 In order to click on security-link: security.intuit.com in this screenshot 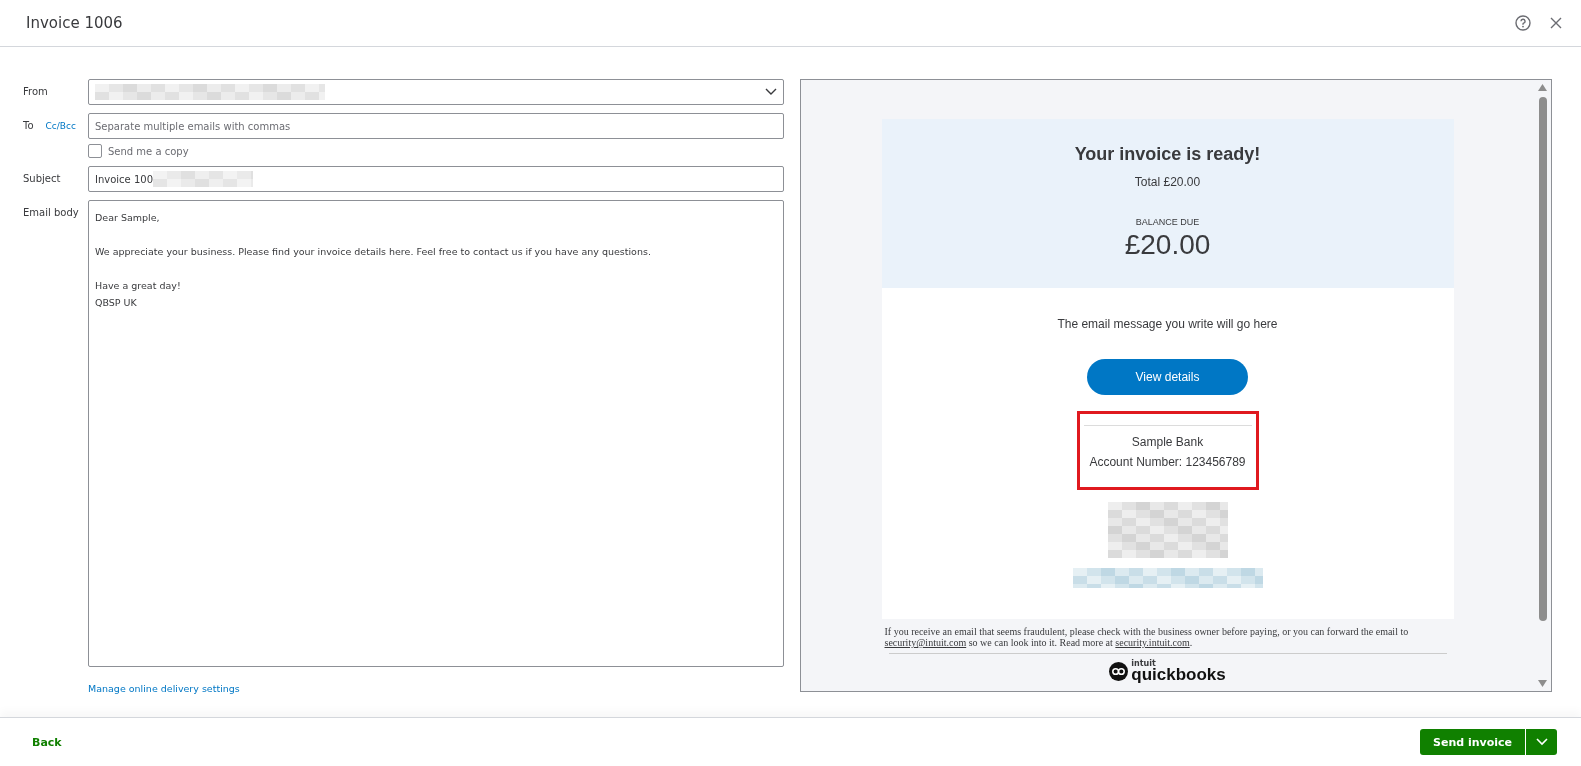, I will do `click(1152, 642)`.